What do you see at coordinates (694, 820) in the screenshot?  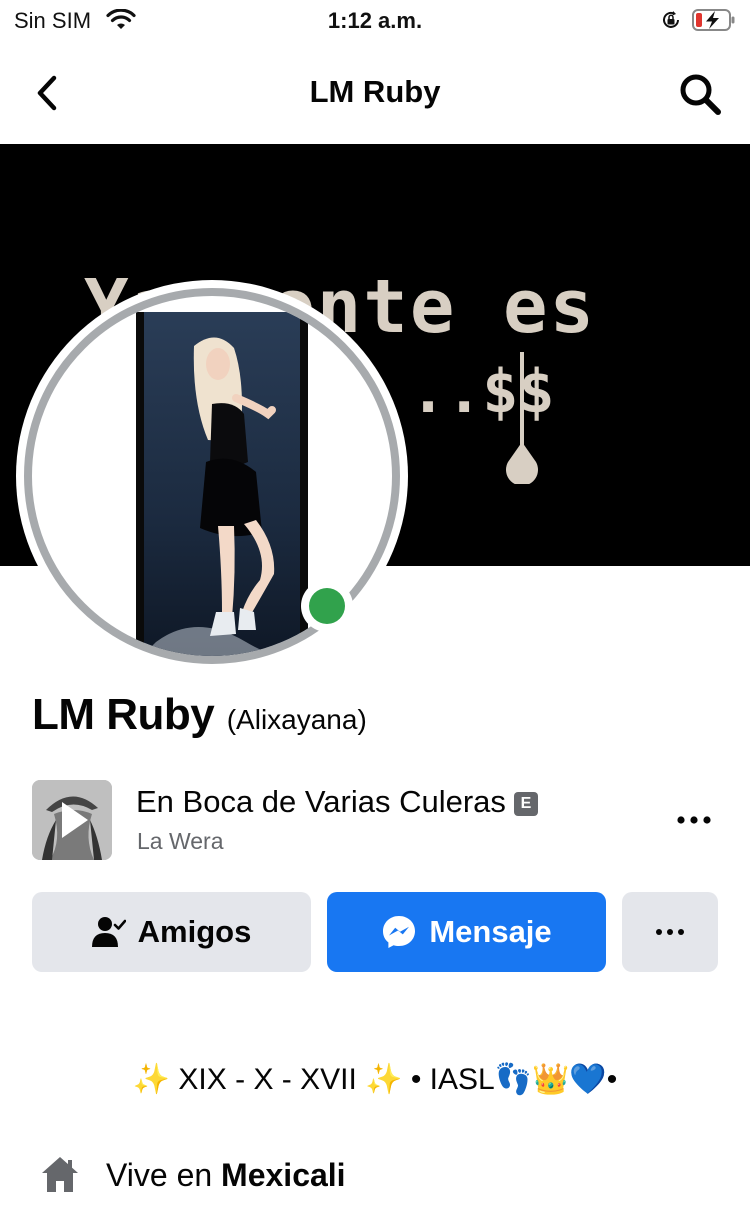 I see `more-options-icon` at bounding box center [694, 820].